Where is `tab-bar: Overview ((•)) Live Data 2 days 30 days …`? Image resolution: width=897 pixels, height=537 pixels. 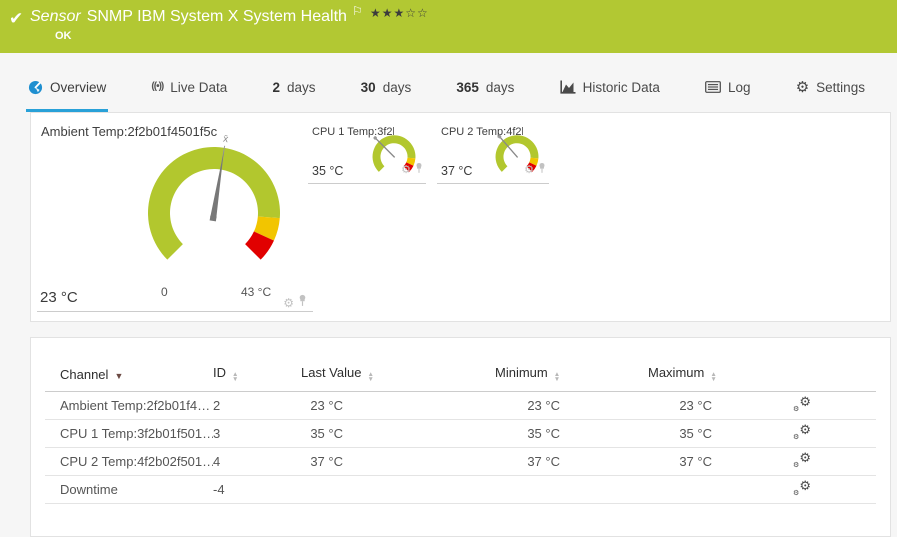 tab-bar: Overview ((•)) Live Data 2 days 30 days … is located at coordinates (448, 82).